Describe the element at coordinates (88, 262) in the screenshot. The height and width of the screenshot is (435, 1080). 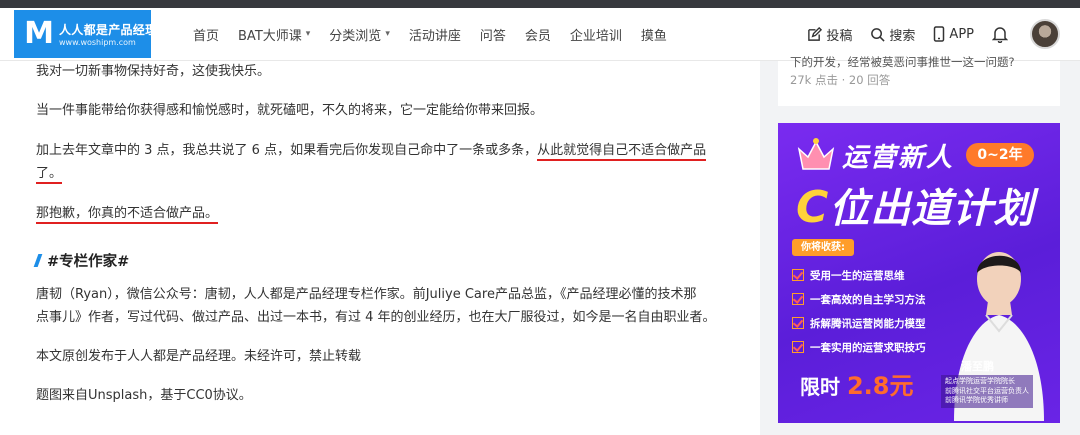
I see `heading-text: #专栏作家#` at that location.